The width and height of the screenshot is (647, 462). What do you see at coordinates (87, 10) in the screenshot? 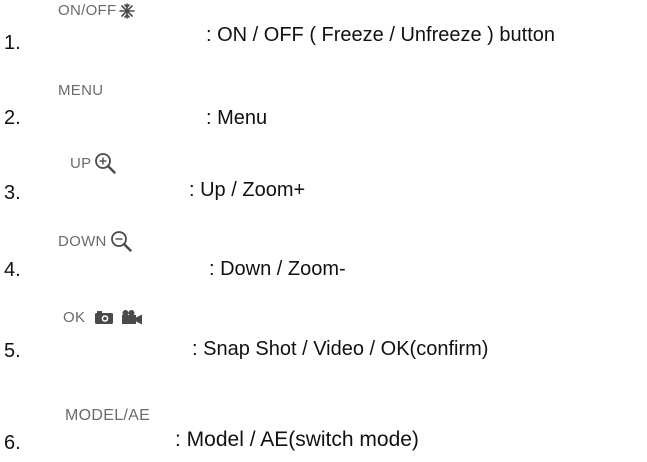
I see `button-label: ON/OFF` at bounding box center [87, 10].